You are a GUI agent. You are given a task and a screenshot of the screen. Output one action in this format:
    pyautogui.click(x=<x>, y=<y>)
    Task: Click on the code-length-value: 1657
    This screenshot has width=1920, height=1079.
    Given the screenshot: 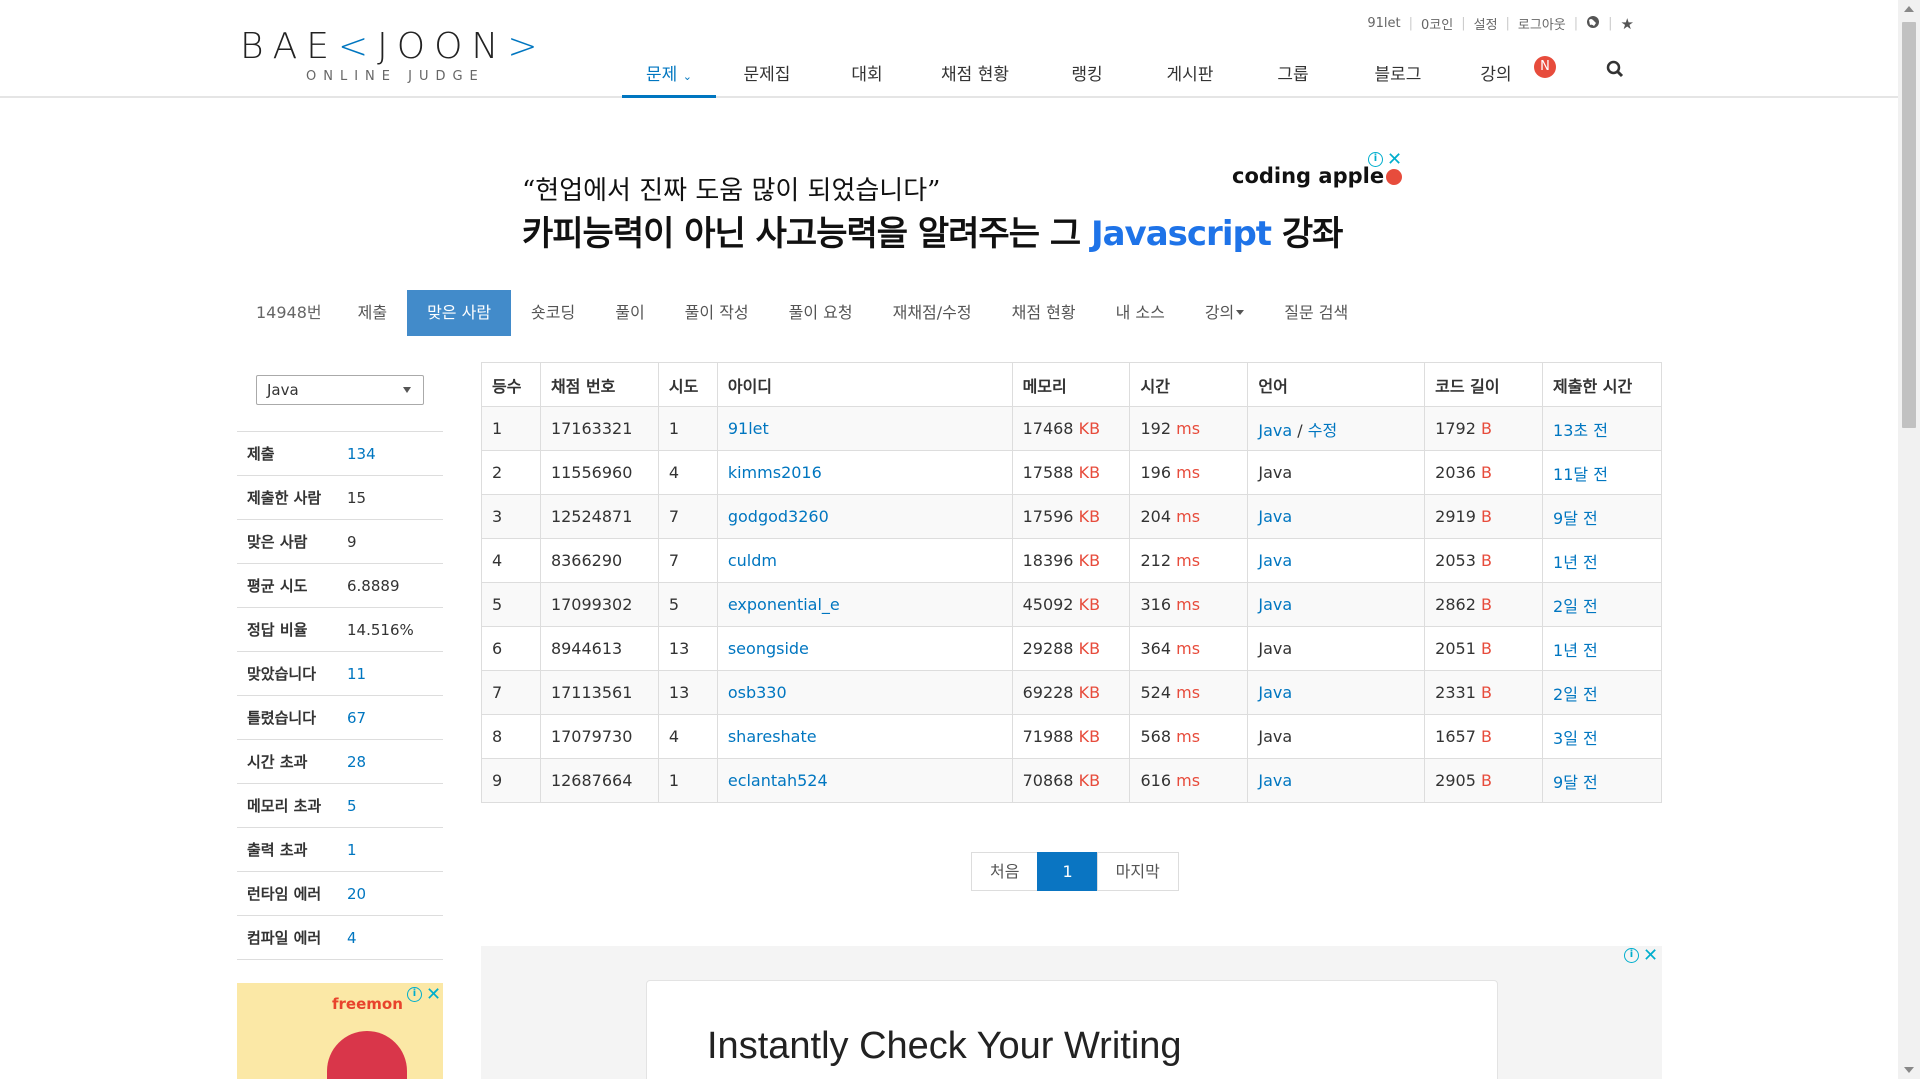 What is the action you would take?
    pyautogui.click(x=1455, y=736)
    